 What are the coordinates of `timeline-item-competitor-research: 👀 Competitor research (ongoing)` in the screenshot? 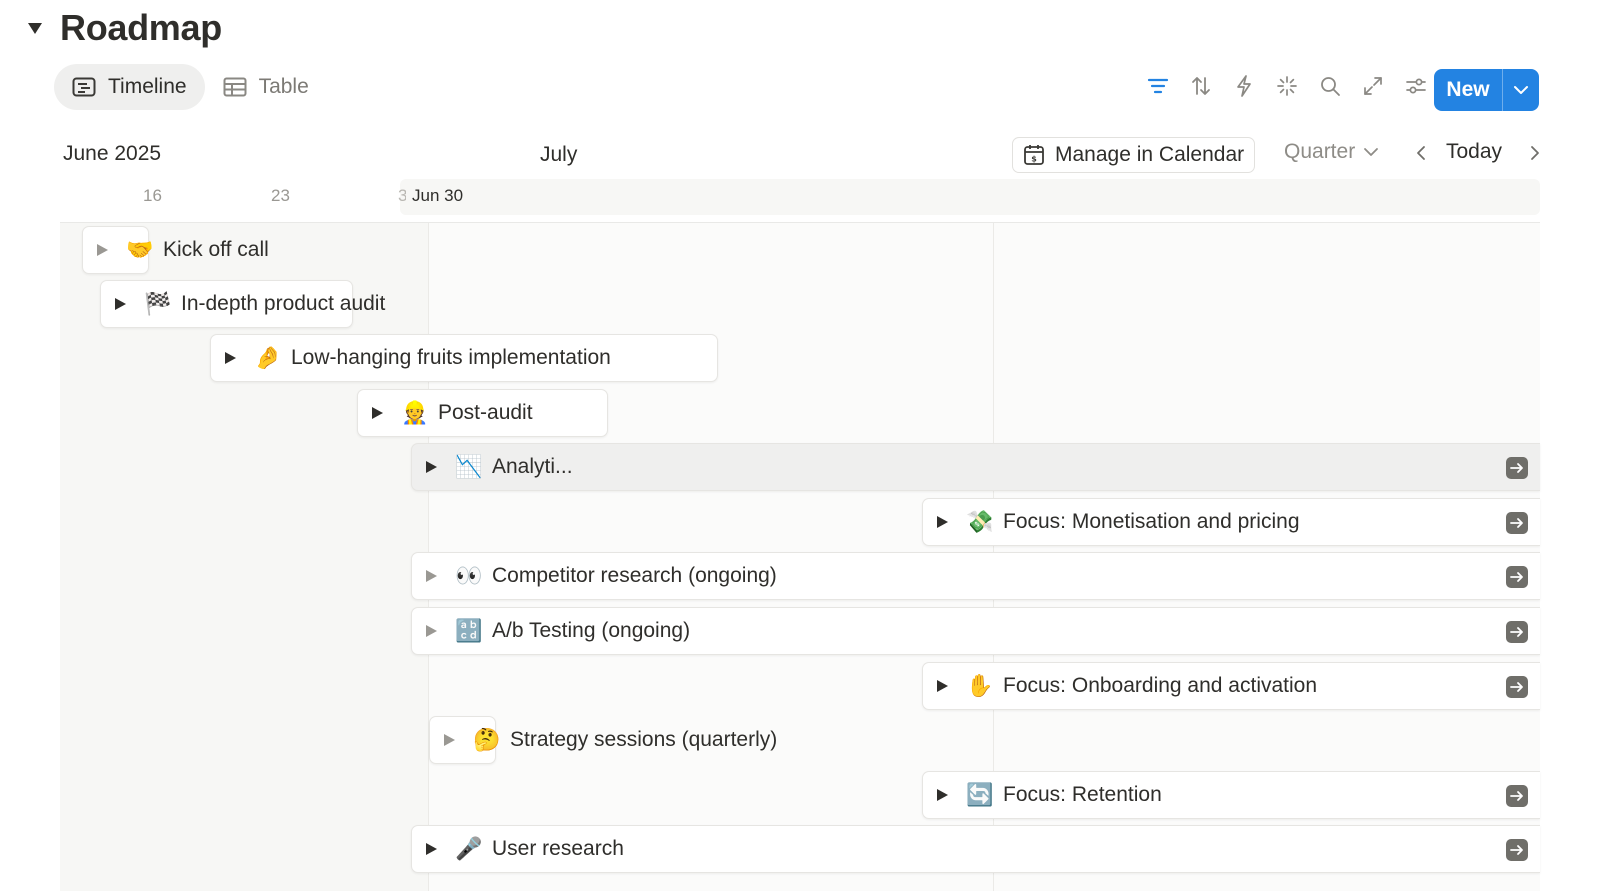 It's located at (975, 576).